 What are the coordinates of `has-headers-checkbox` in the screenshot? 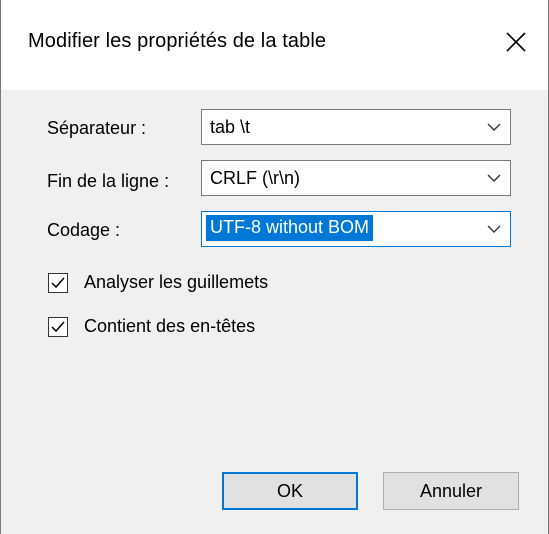 It's located at (58, 327).